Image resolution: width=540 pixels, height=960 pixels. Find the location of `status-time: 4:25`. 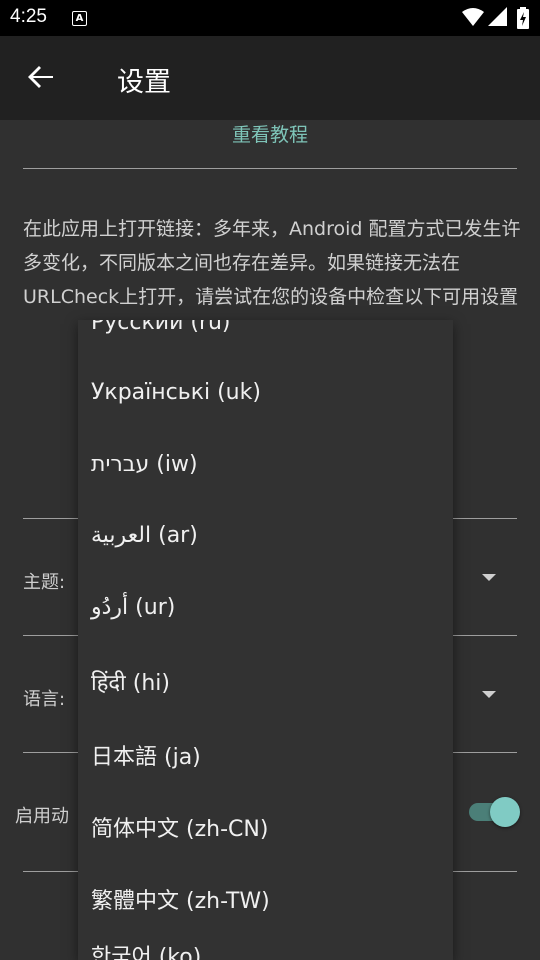

status-time: 4:25 is located at coordinates (28, 16).